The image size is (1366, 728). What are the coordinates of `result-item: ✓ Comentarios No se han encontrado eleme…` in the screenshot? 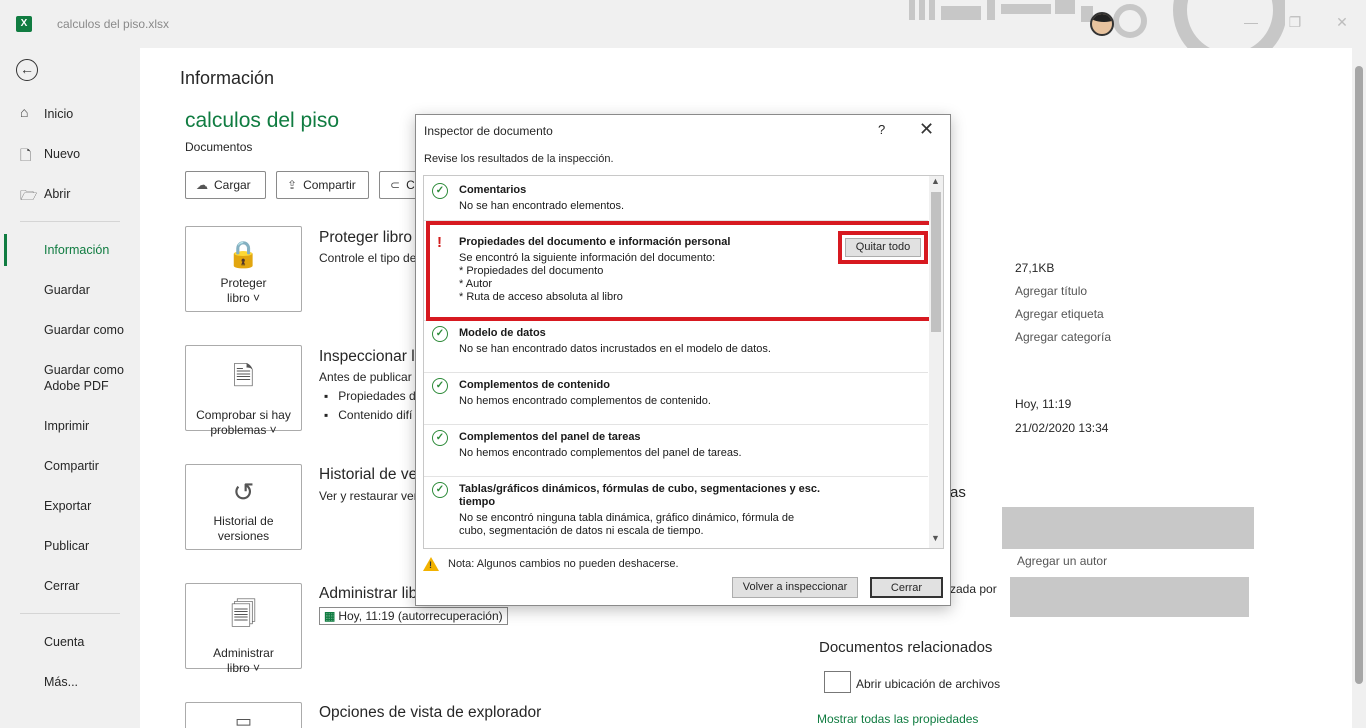 It's located at (676, 198).